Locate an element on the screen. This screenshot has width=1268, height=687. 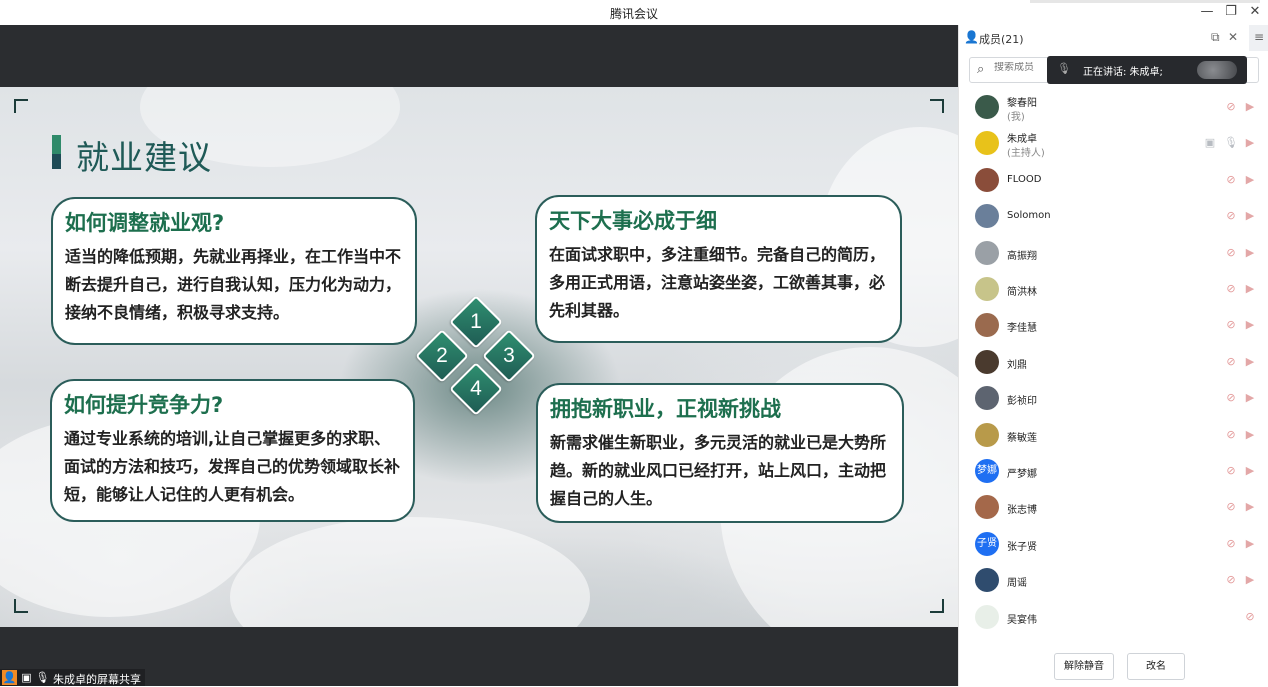
close-icon: ✕ is located at coordinates (1255, 12).